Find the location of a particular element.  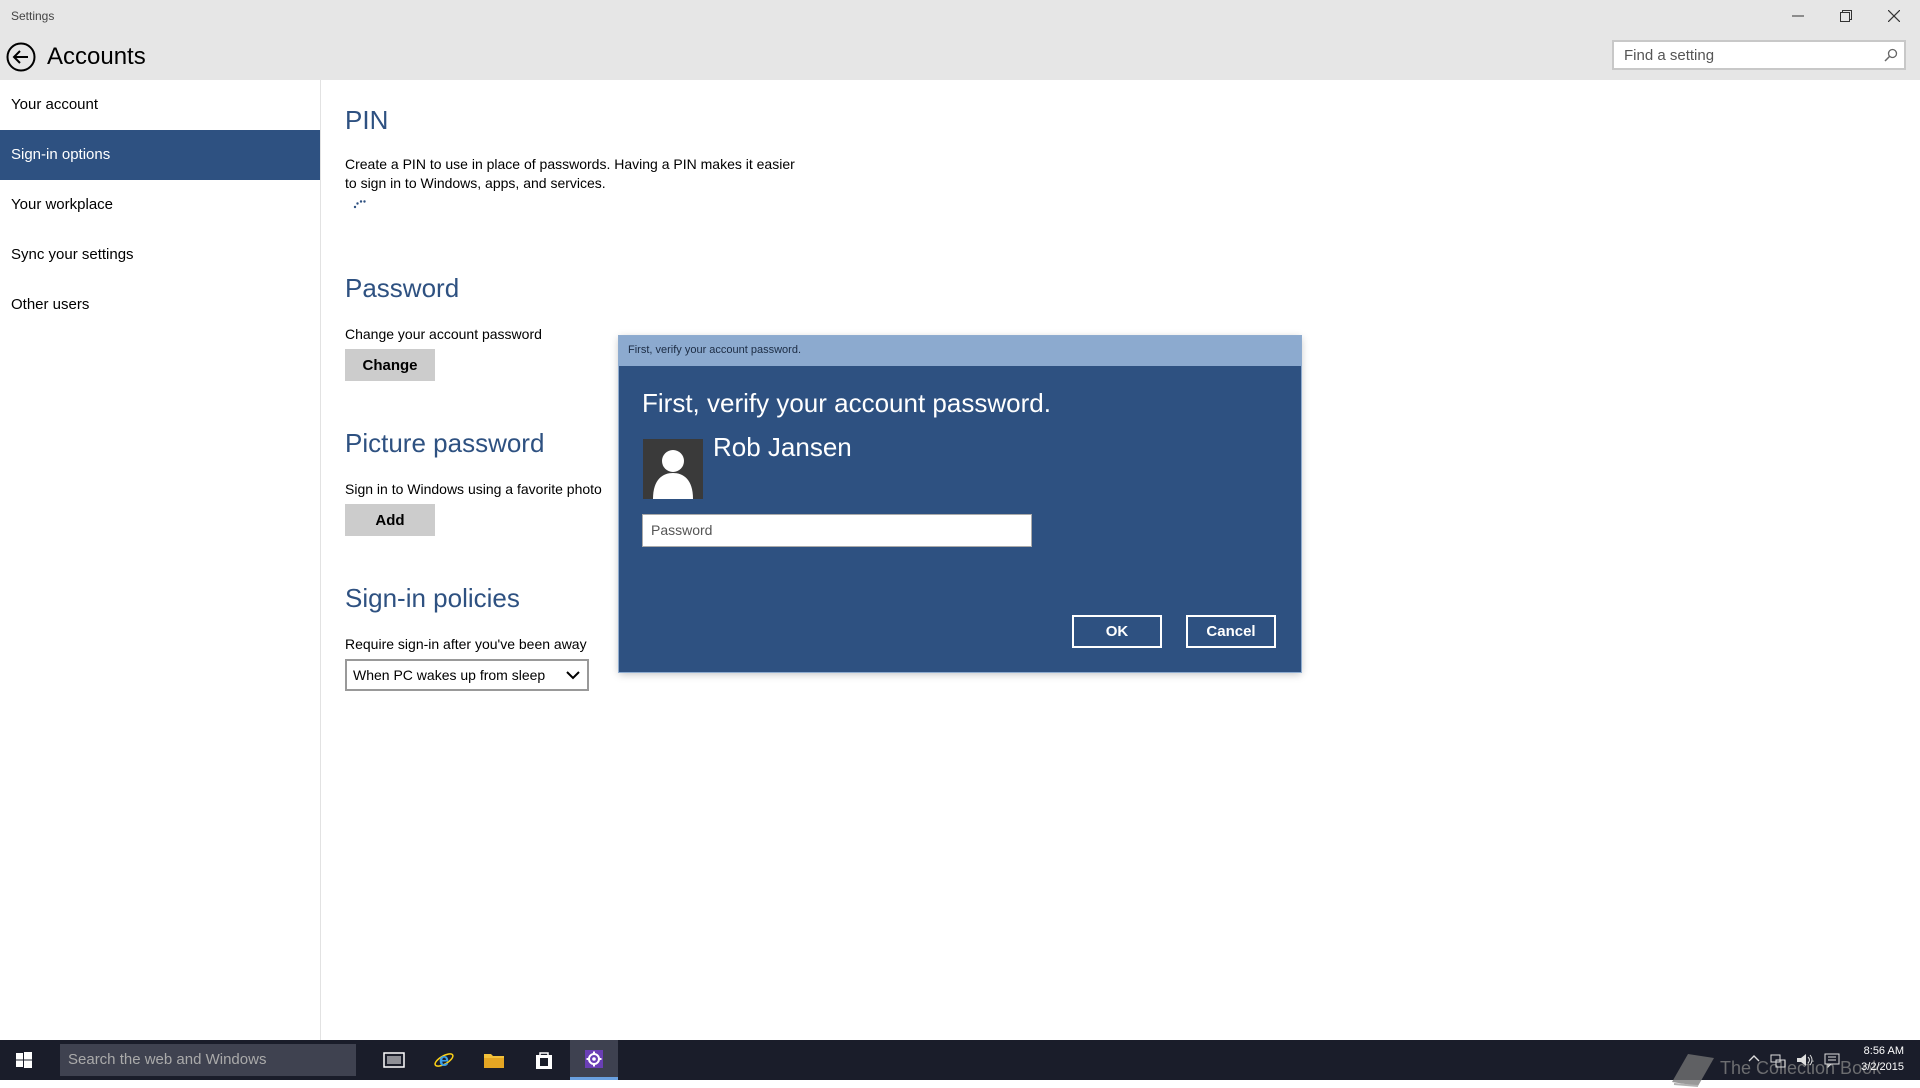

dialog-titlebar-text: First, verify your account password. is located at coordinates (715, 350).